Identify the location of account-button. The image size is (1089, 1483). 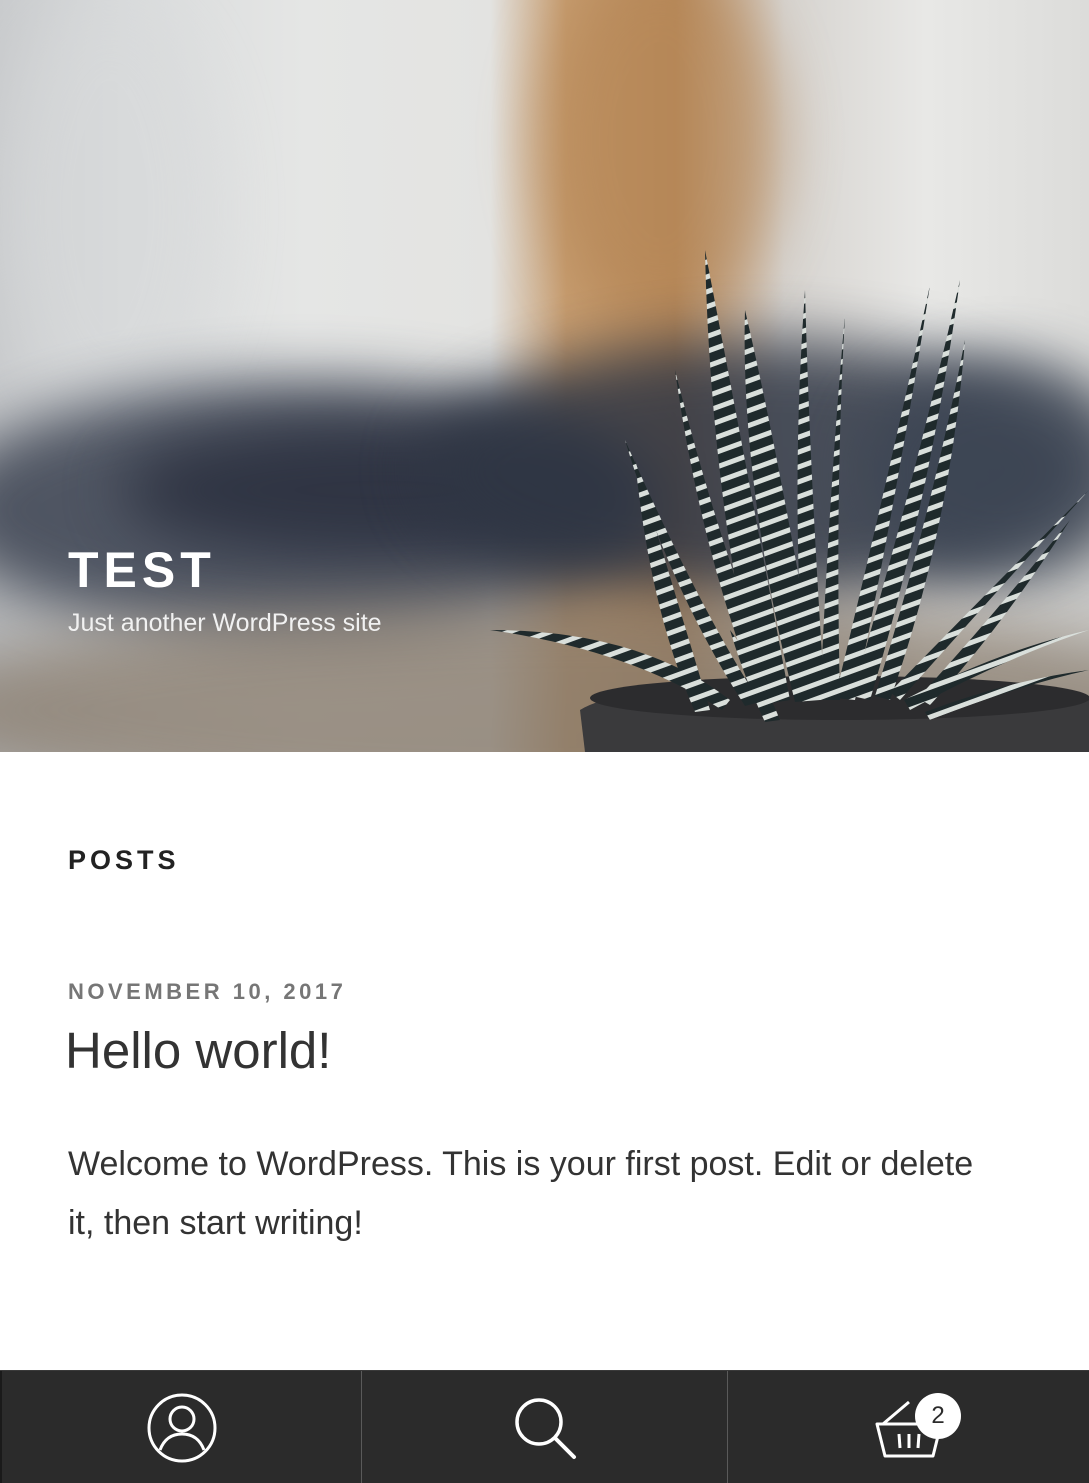
(180, 1427).